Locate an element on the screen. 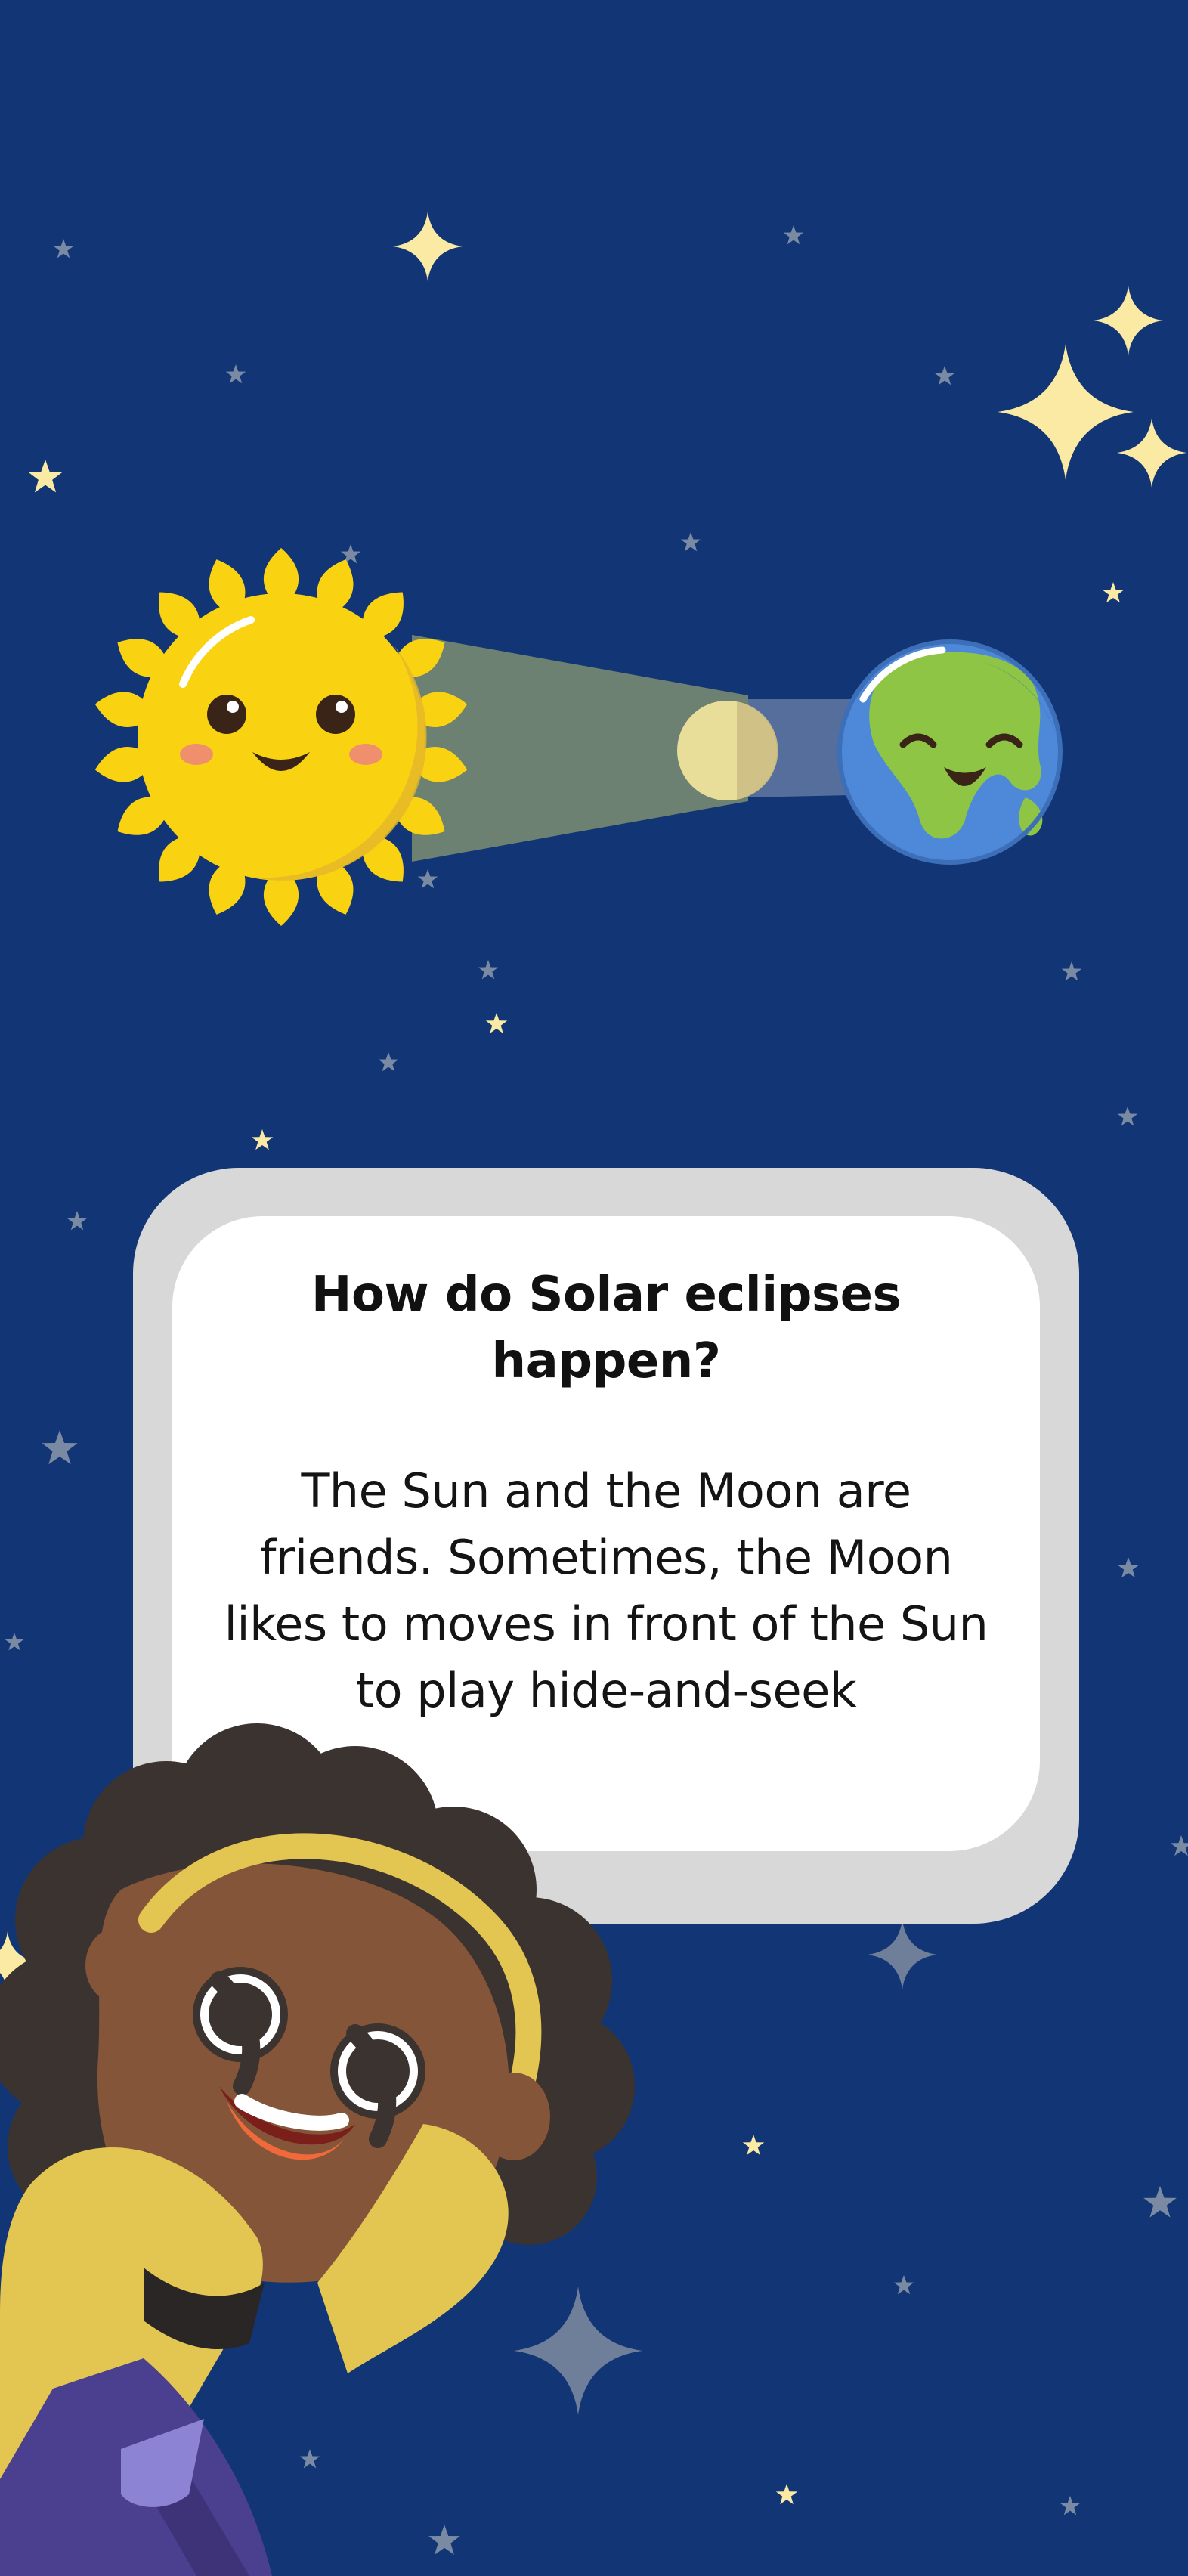 Image resolution: width=1188 pixels, height=2576 pixels. moon-icon is located at coordinates (728, 750).